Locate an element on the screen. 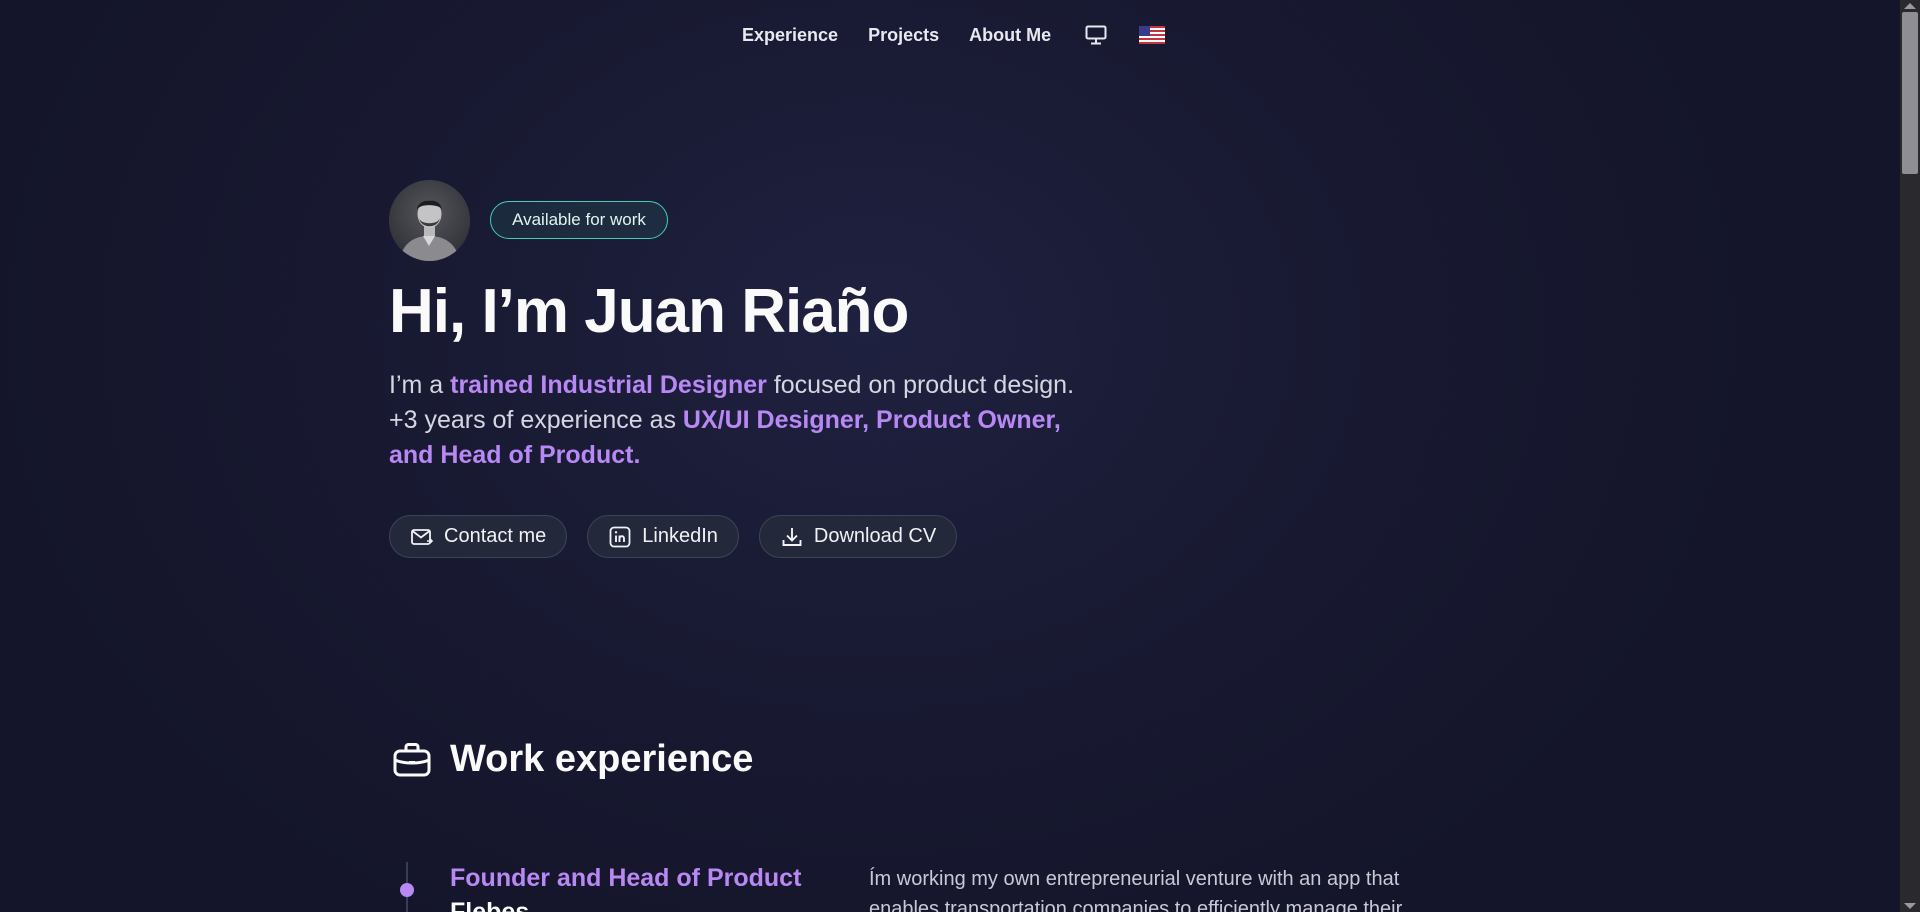 Image resolution: width=1920 pixels, height=912 pixels. avatar is located at coordinates (429, 220).